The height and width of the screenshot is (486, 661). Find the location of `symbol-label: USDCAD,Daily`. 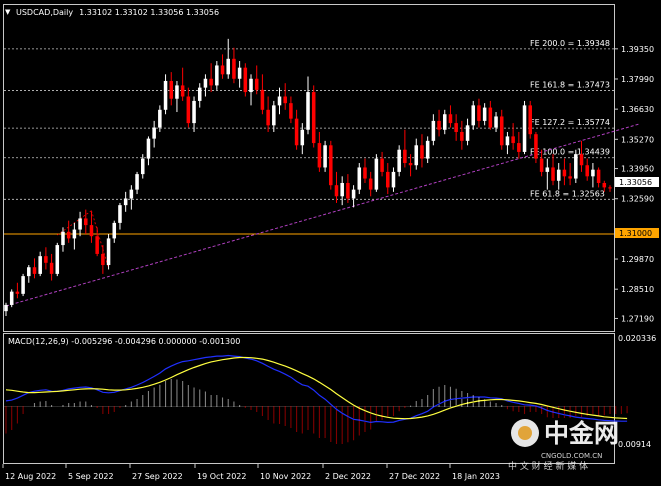

symbol-label: USDCAD,Daily is located at coordinates (44, 12).